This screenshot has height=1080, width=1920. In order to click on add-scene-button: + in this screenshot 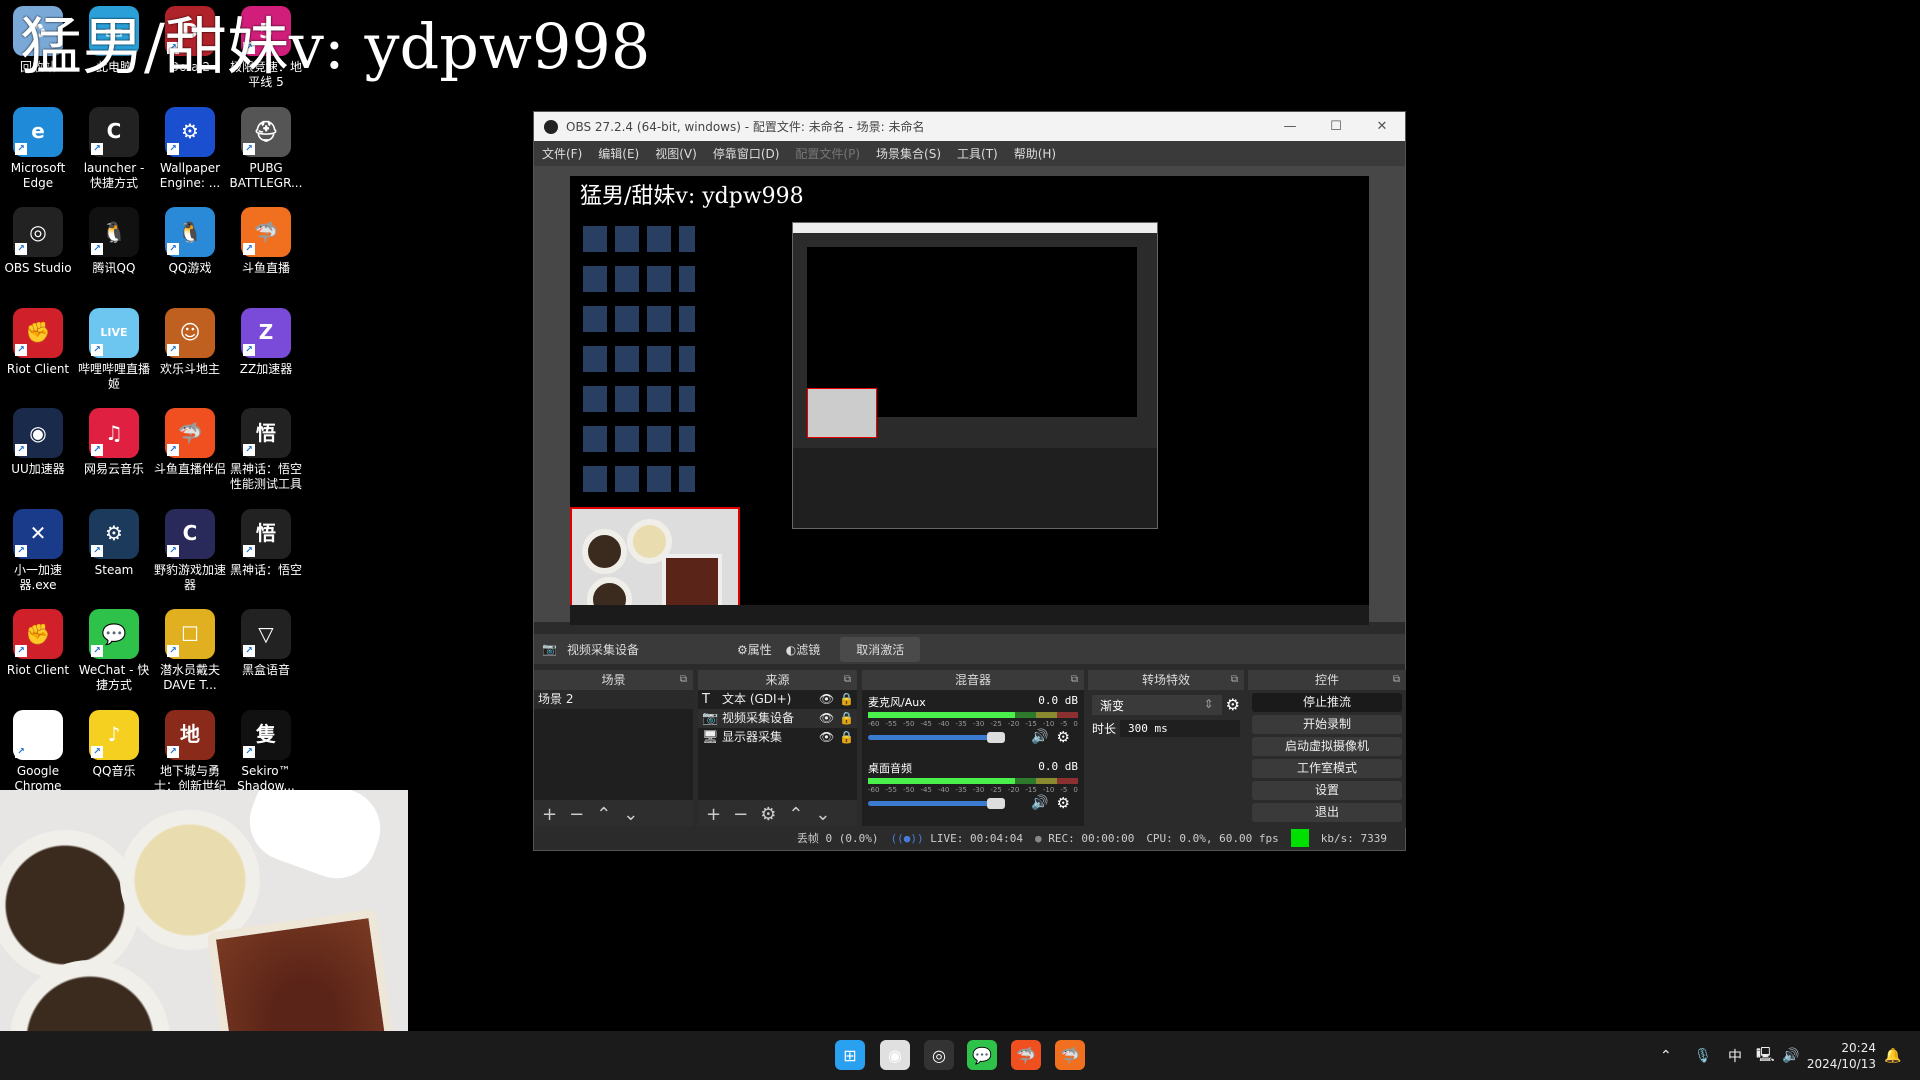, I will do `click(549, 814)`.